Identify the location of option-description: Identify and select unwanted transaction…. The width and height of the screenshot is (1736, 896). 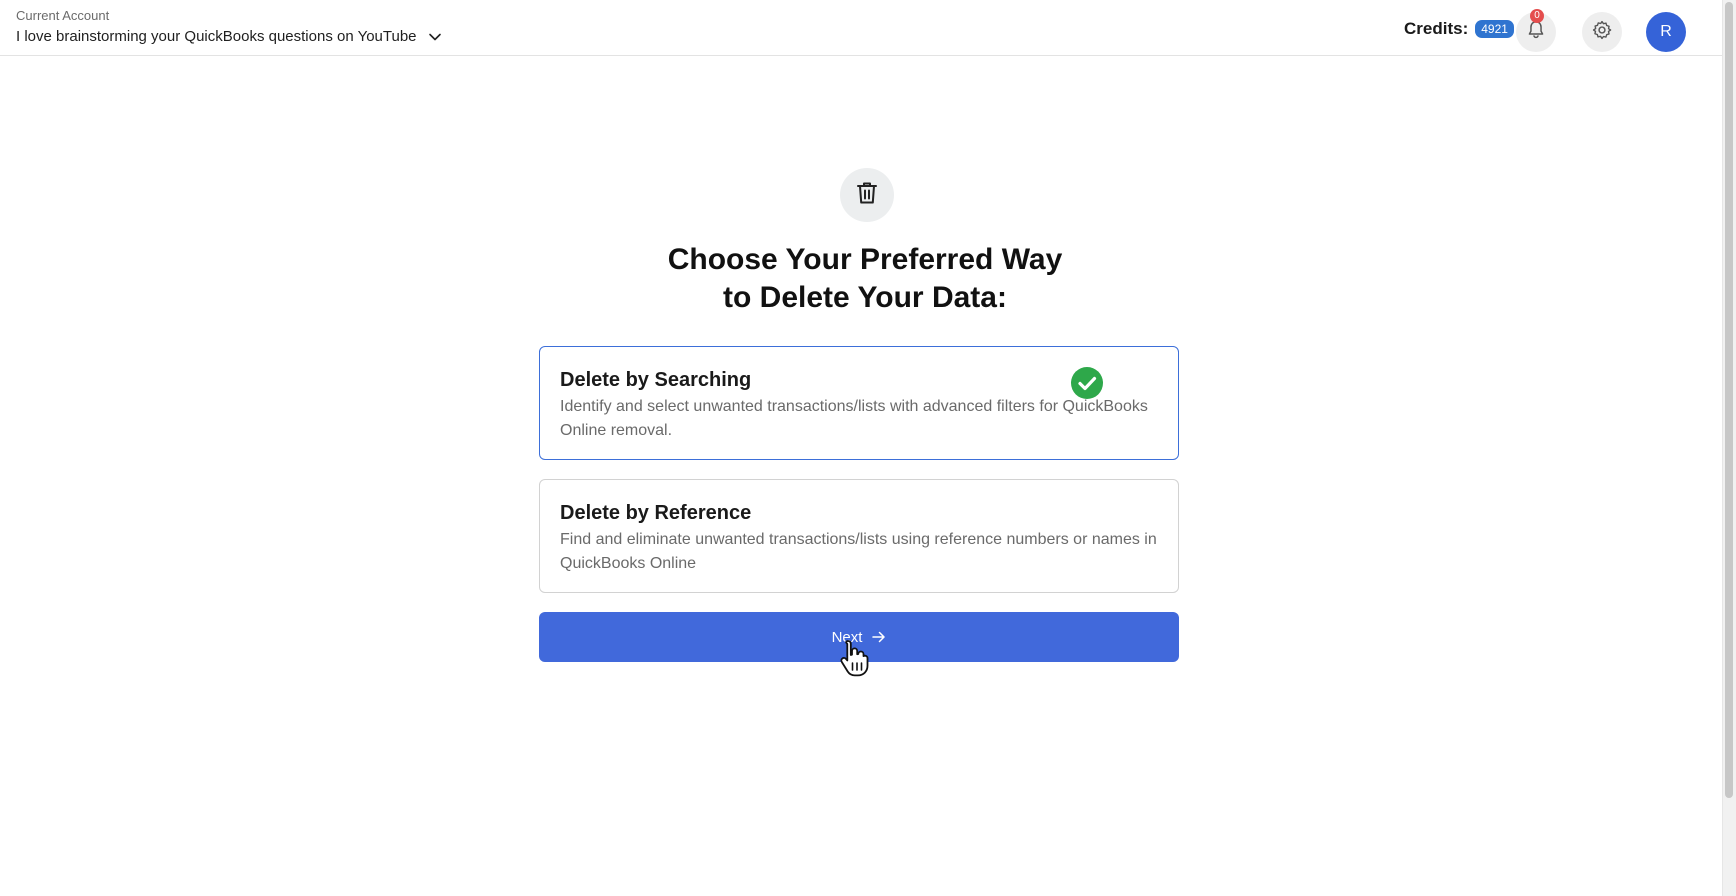
(854, 418).